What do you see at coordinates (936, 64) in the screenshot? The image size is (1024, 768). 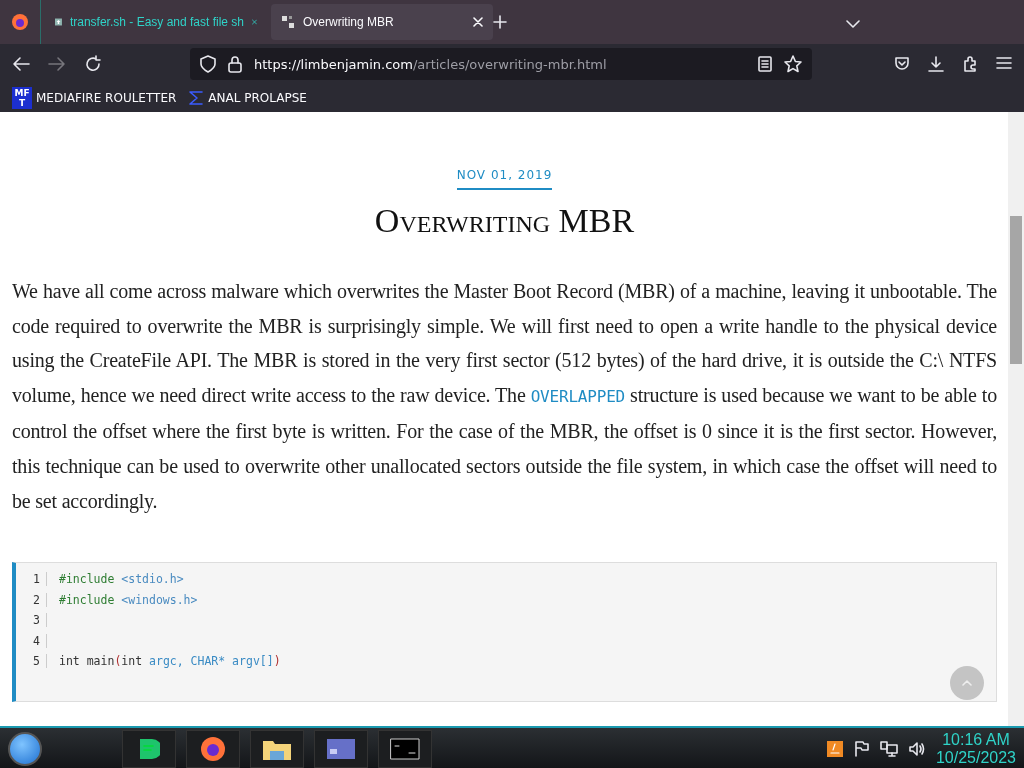 I see `download-icon` at bounding box center [936, 64].